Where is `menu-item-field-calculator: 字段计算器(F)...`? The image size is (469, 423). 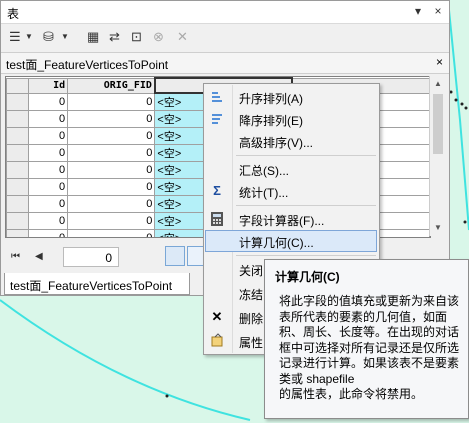
menu-item-field-calculator: 字段计算器(F)... is located at coordinates (291, 219).